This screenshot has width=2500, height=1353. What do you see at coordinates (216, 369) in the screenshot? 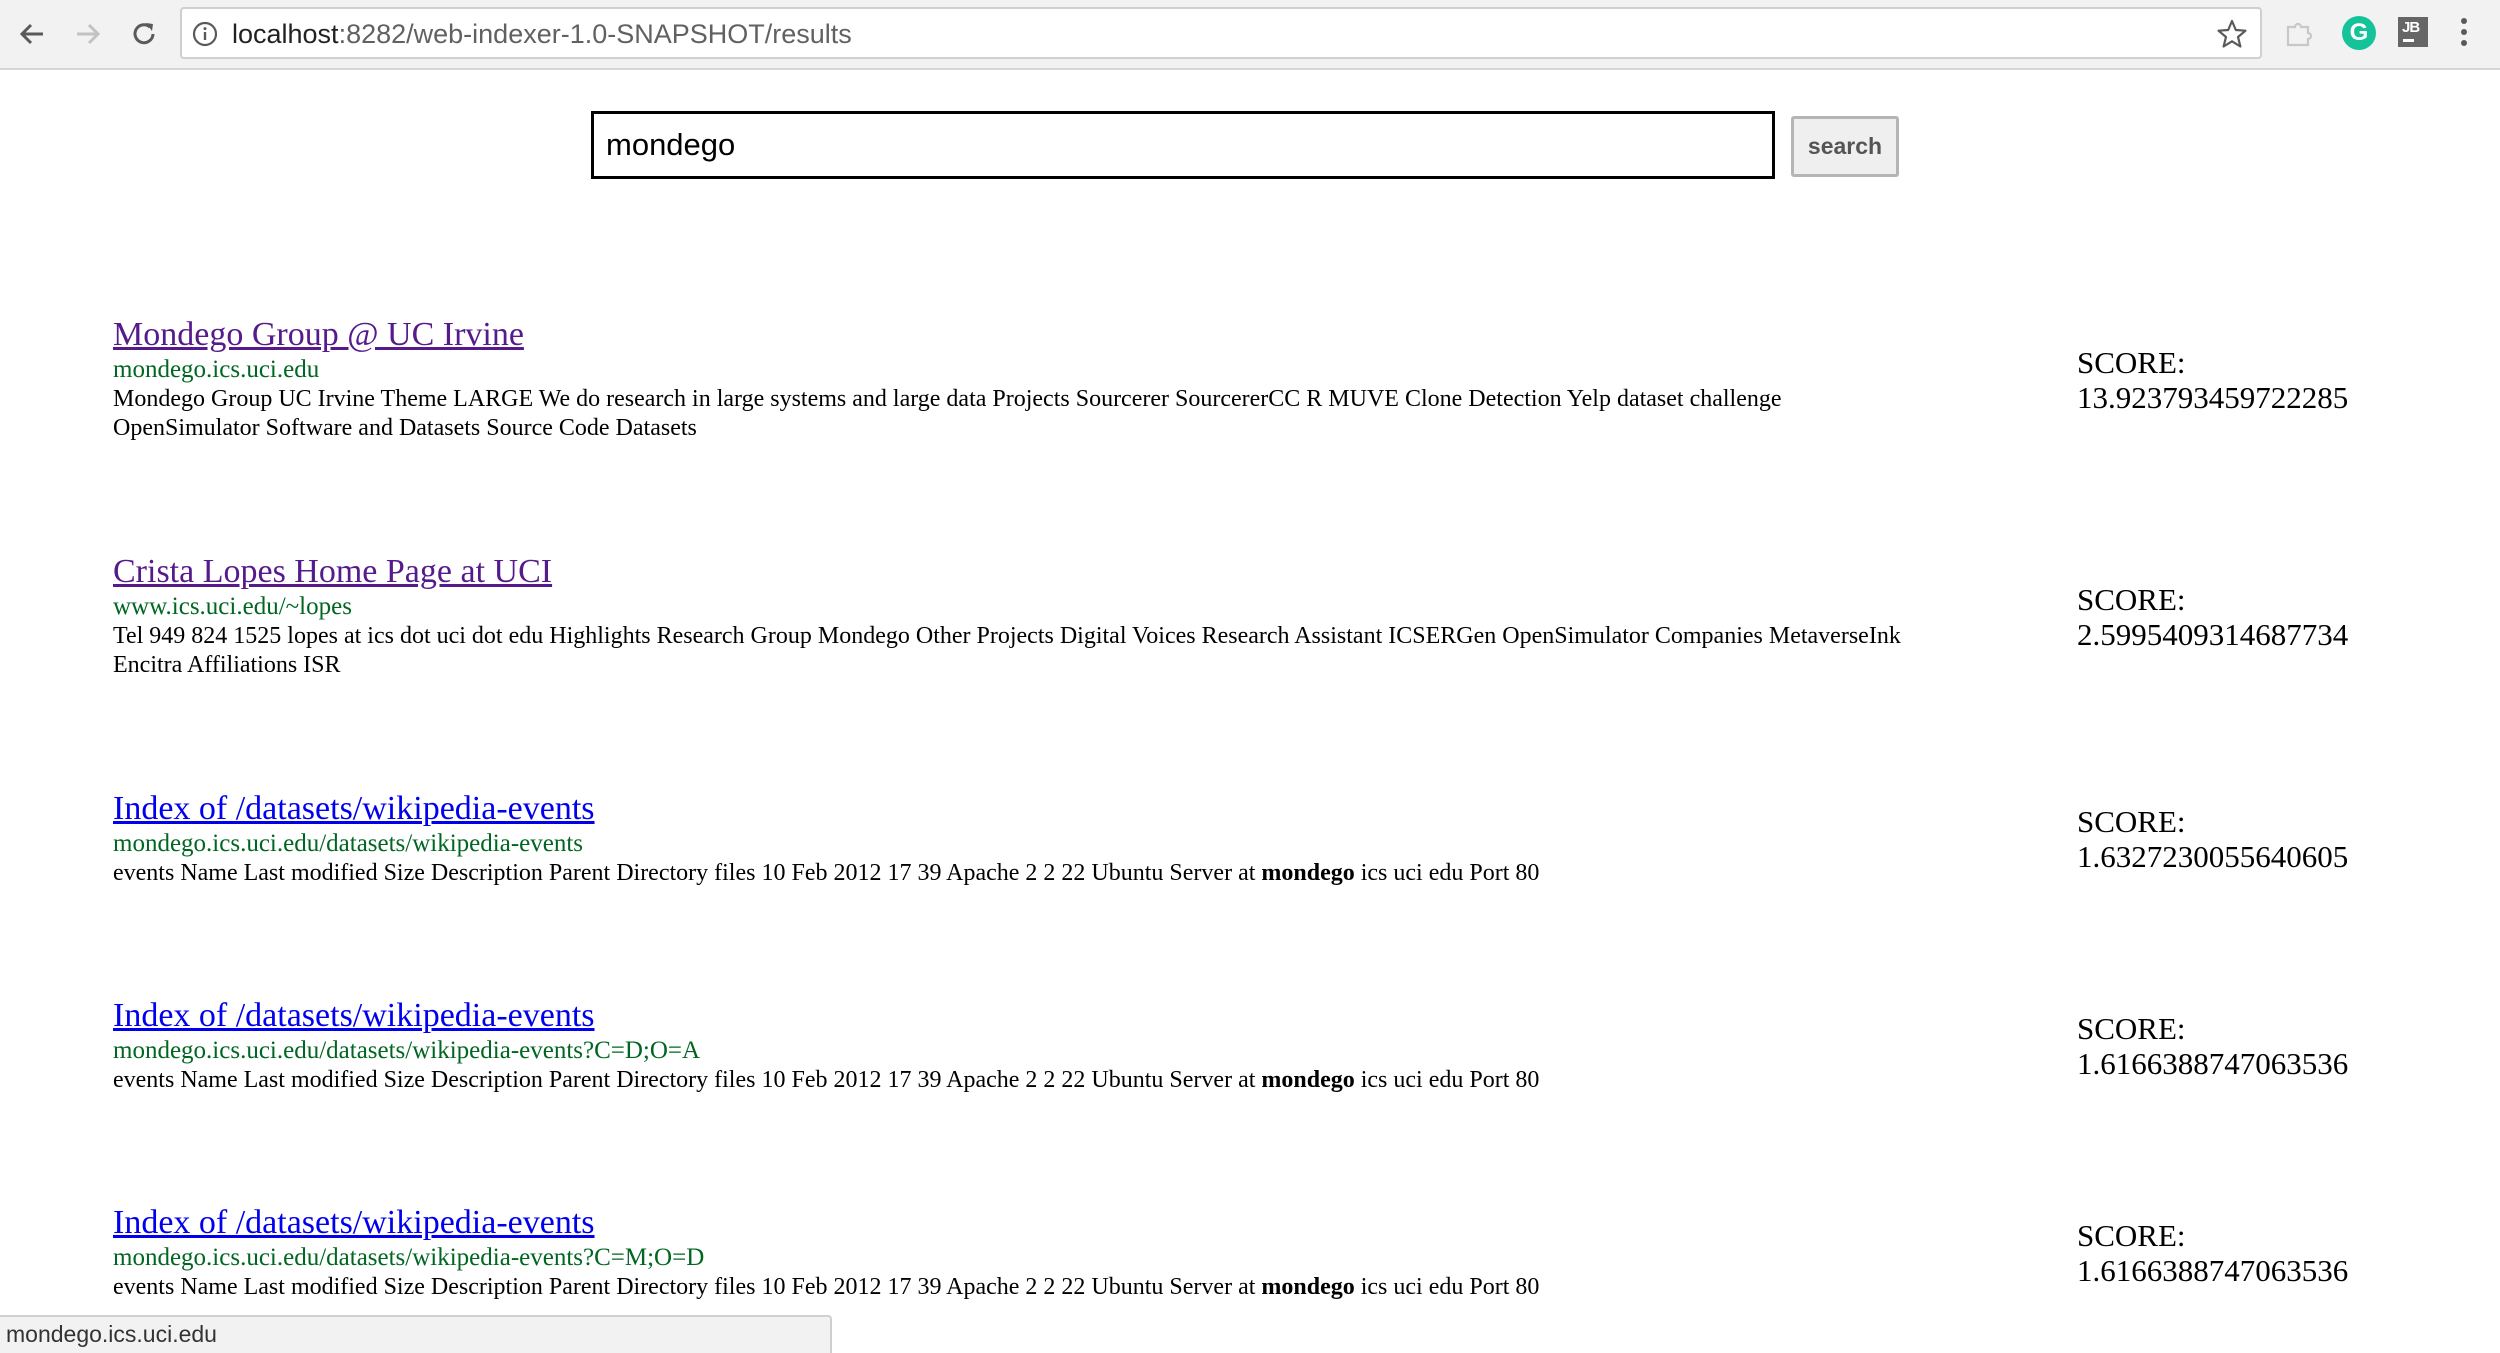
I see `result-url: mondego.ics.uci.edu` at bounding box center [216, 369].